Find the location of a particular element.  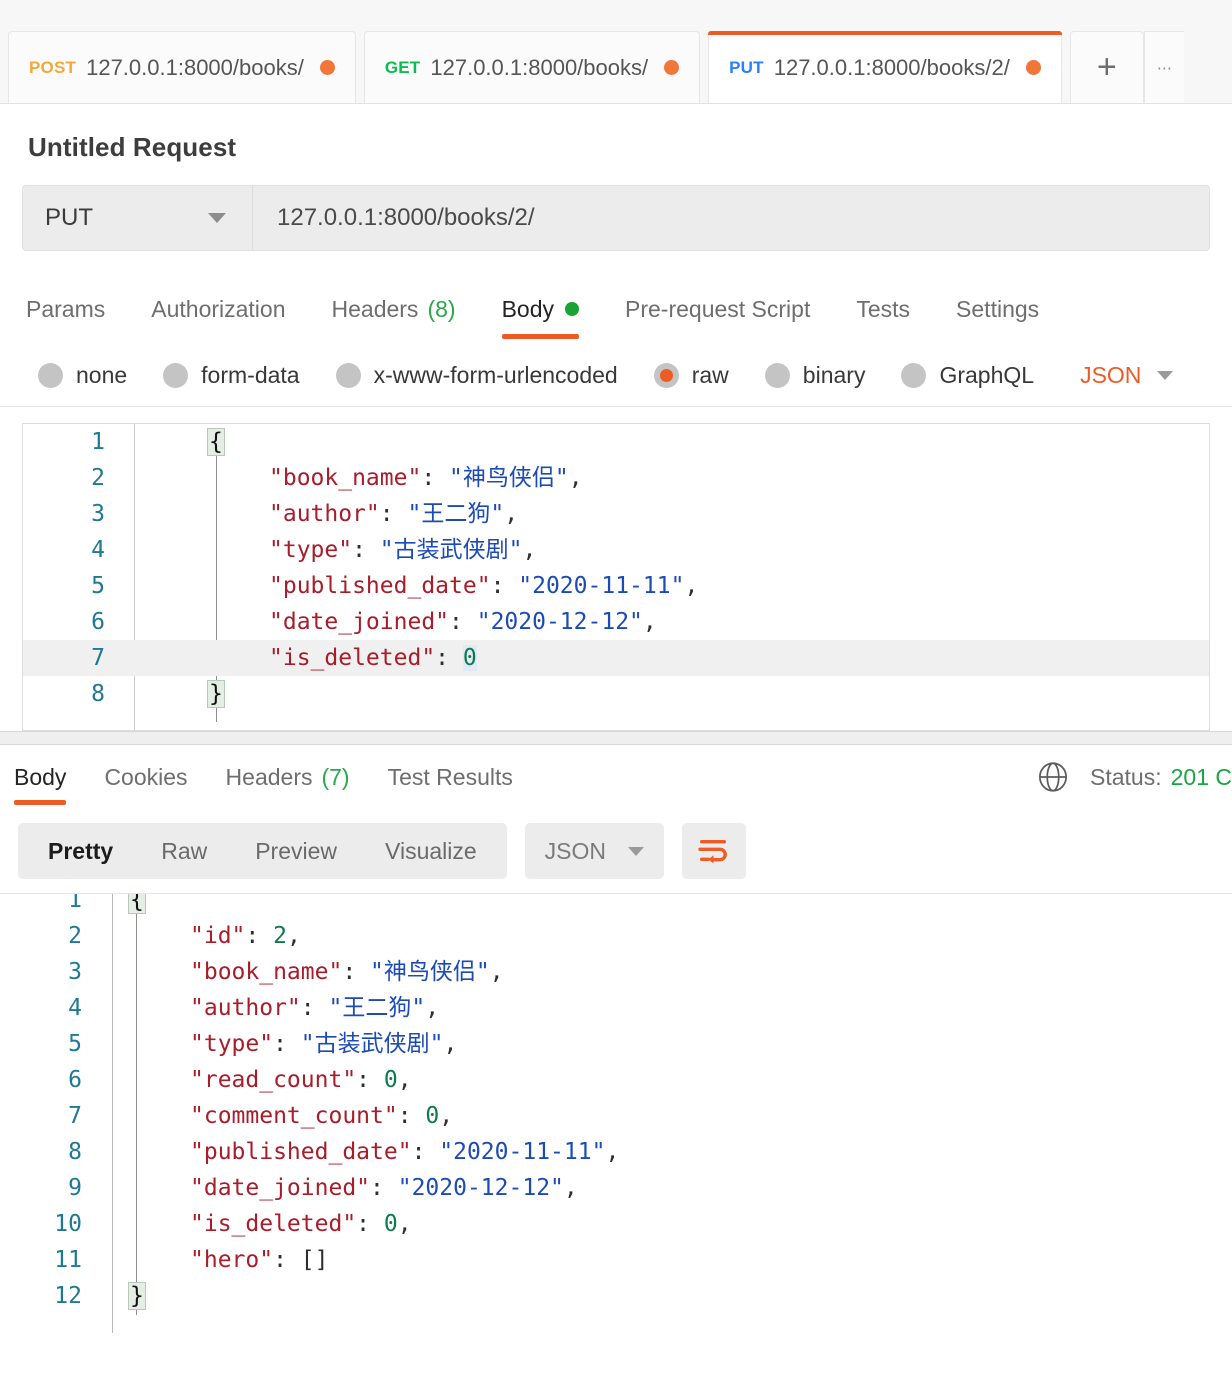

tab-label: Authorization is located at coordinates (218, 308).